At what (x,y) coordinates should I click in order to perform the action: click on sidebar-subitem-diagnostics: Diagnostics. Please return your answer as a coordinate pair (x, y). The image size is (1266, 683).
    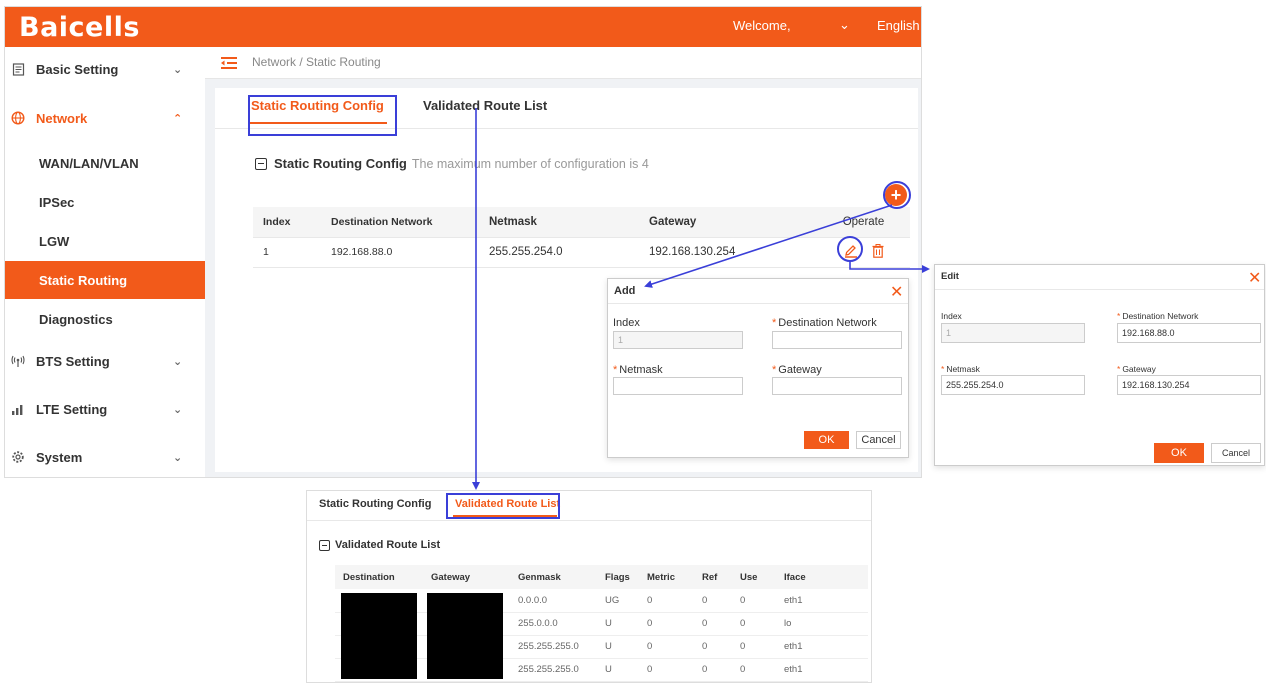
    Looking at the image, I should click on (105, 319).